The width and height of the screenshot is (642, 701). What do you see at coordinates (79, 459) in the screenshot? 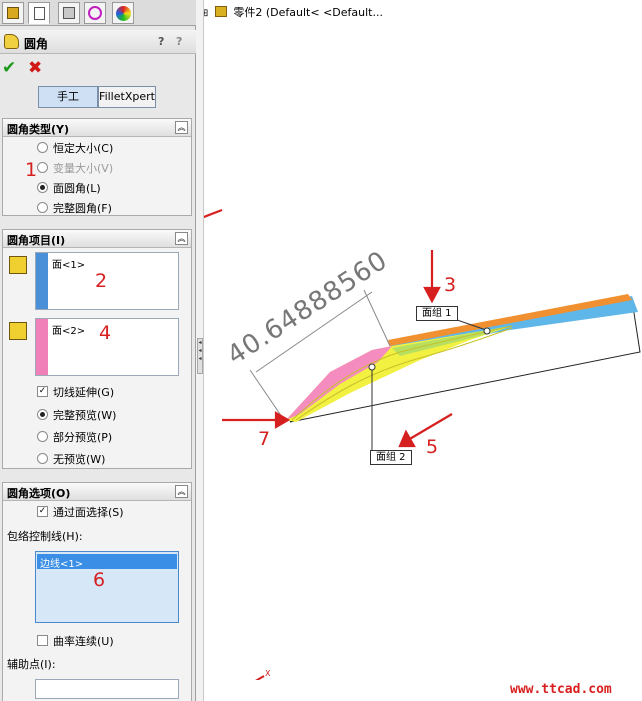
I see `option-no-preview: 无预览(W)` at bounding box center [79, 459].